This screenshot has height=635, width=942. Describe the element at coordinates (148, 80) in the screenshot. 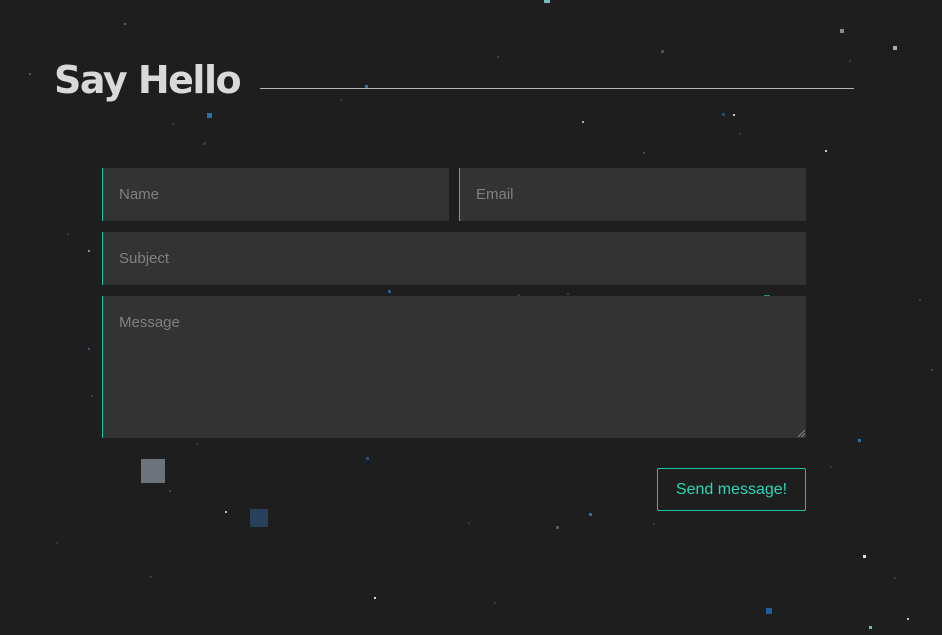

I see `page-title: Say Hello` at that location.